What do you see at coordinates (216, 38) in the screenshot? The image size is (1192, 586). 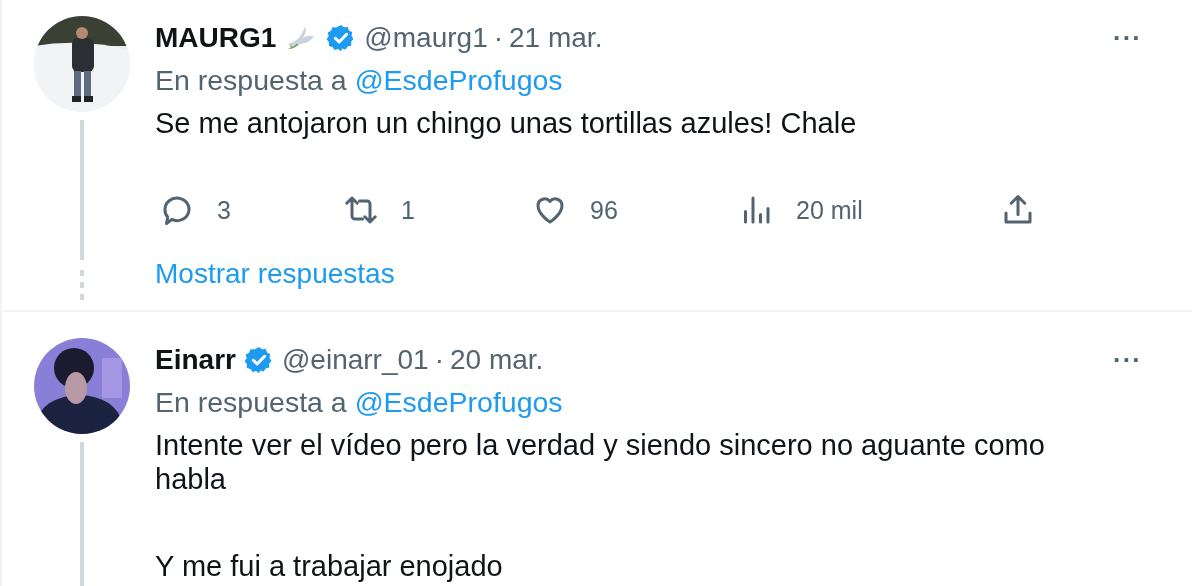 I see `display-name: MAURG1` at bounding box center [216, 38].